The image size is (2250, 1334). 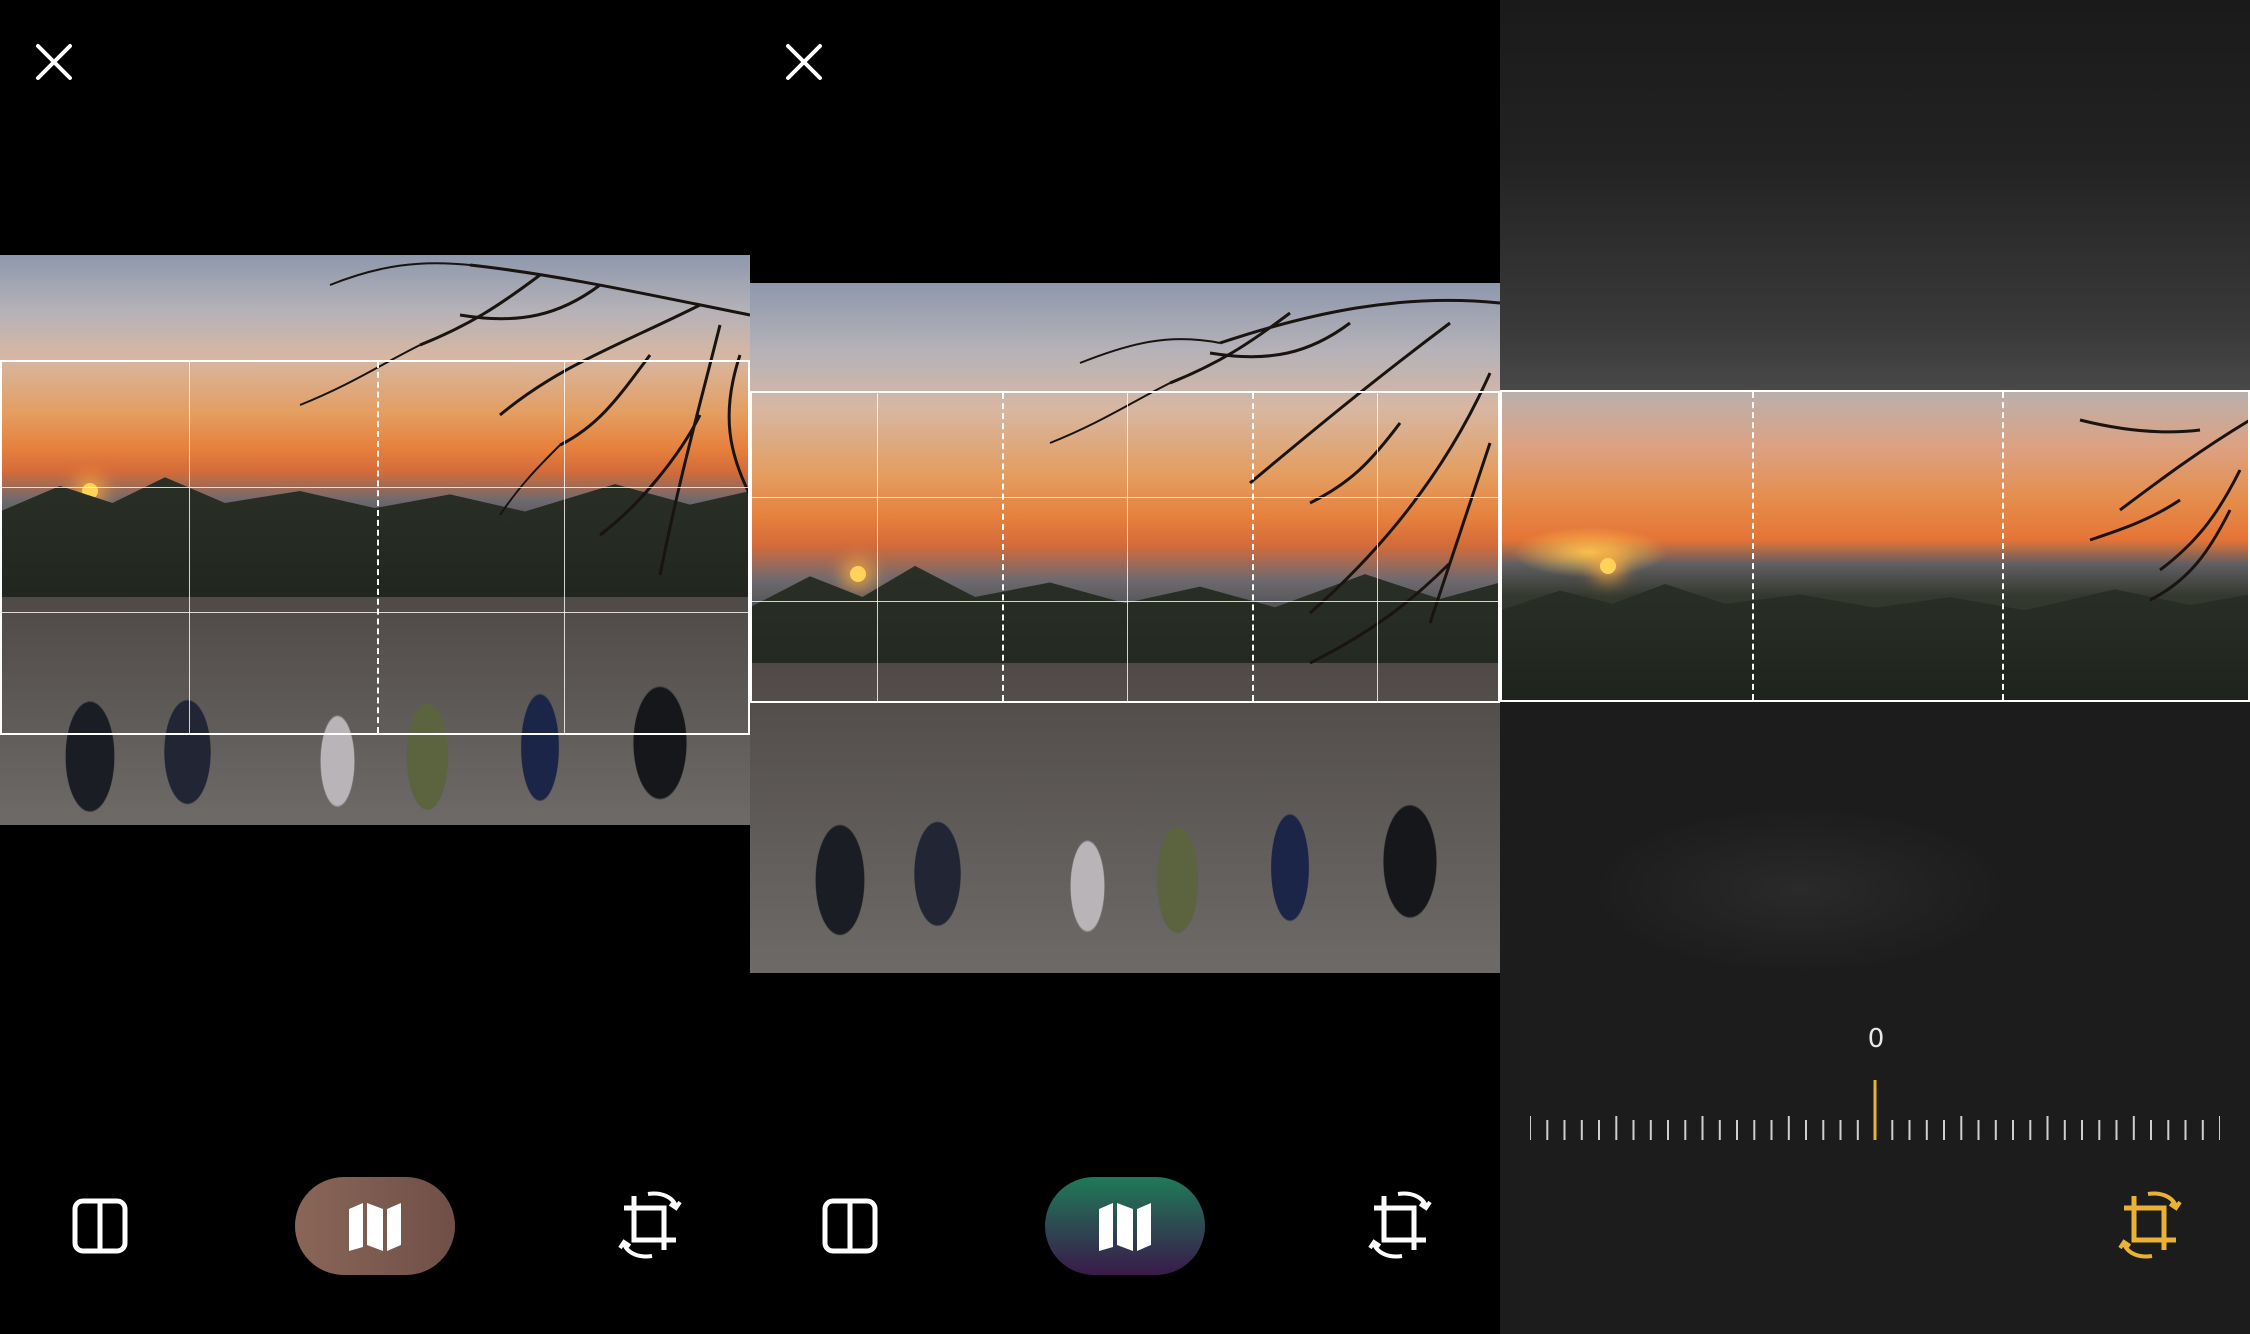 What do you see at coordinates (1875, 1110) in the screenshot?
I see `rotation-ruler` at bounding box center [1875, 1110].